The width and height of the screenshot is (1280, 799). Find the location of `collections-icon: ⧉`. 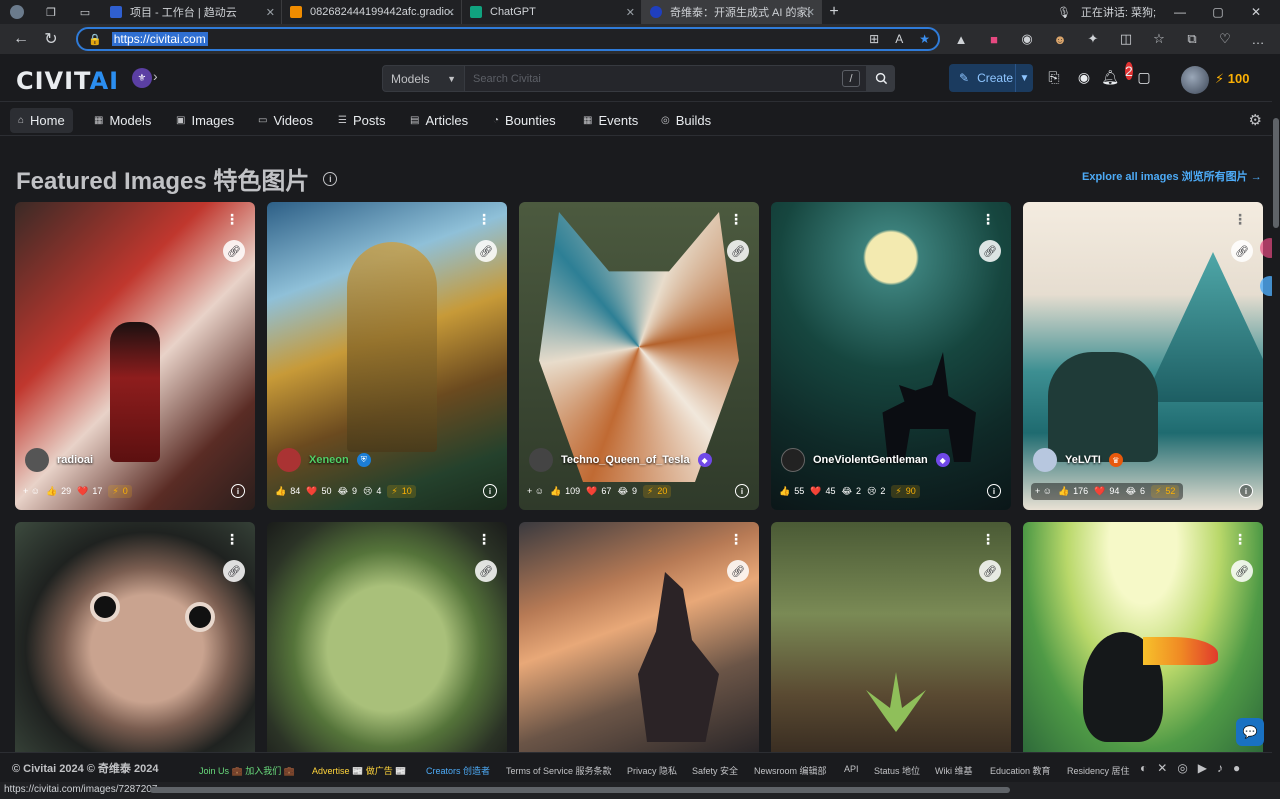

collections-icon: ⧉ is located at coordinates (1192, 39).